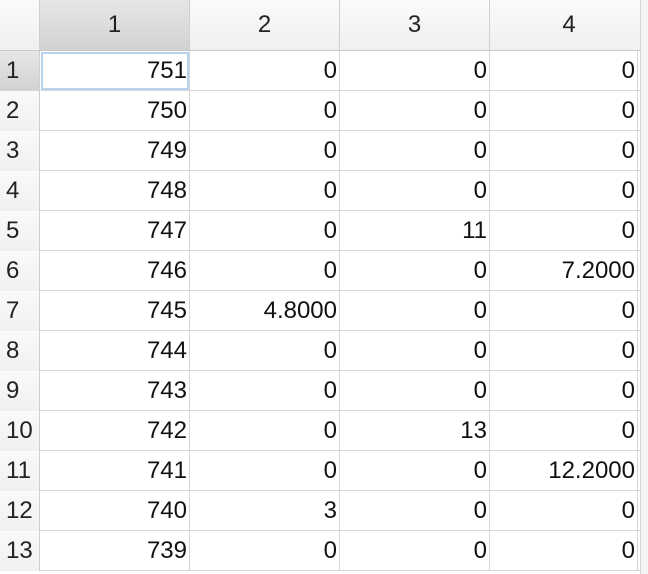 The height and width of the screenshot is (574, 648). What do you see at coordinates (265, 191) in the screenshot?
I see `cell-r4-c2: 0` at bounding box center [265, 191].